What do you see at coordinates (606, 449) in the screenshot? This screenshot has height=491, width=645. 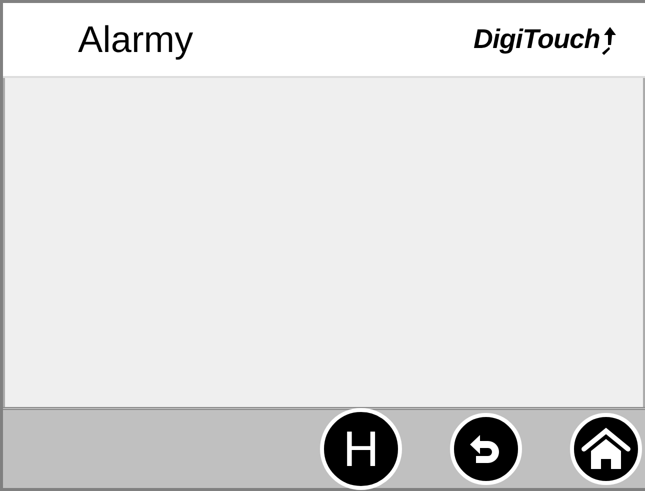 I see `home-icon` at bounding box center [606, 449].